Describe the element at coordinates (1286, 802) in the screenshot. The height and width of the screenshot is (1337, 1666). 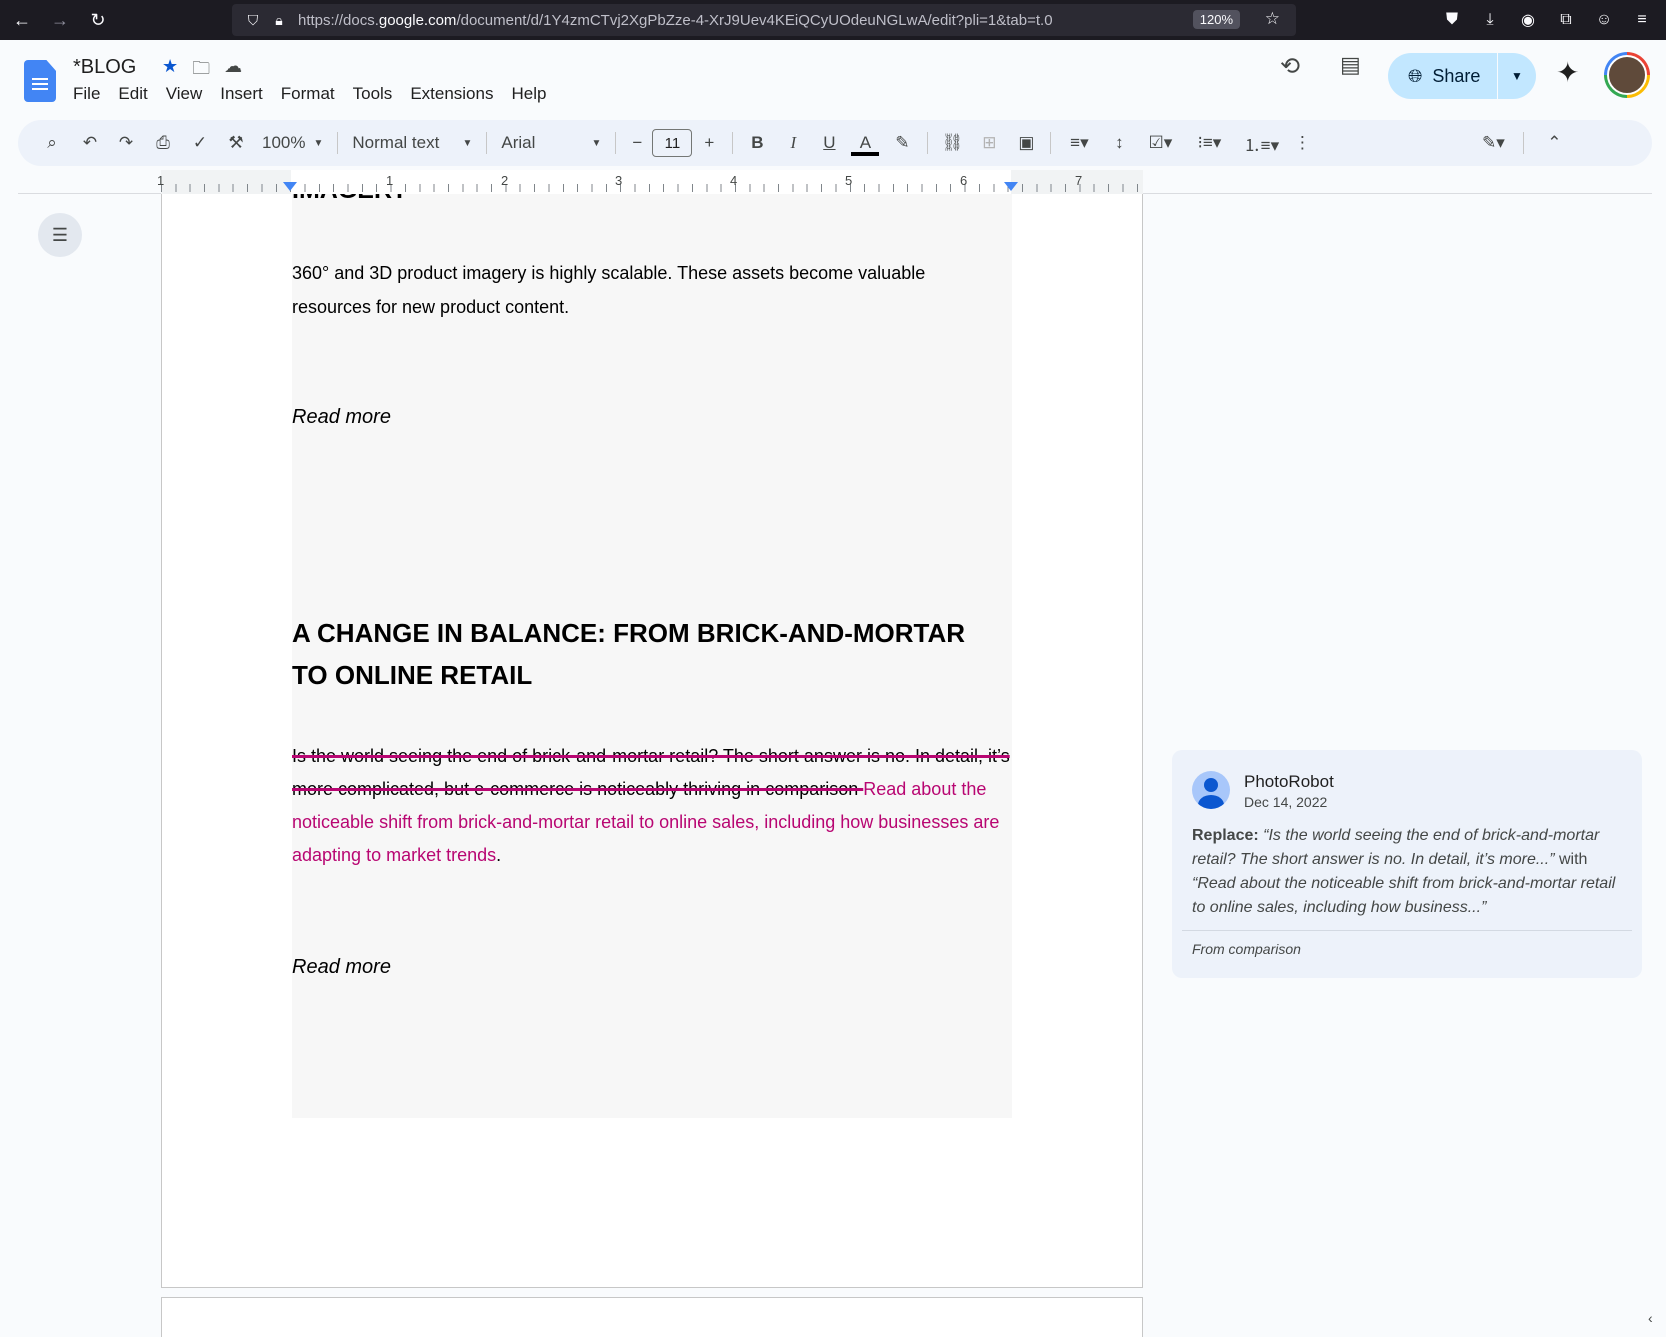
I see `comment-date: Dec 14, 2022` at that location.